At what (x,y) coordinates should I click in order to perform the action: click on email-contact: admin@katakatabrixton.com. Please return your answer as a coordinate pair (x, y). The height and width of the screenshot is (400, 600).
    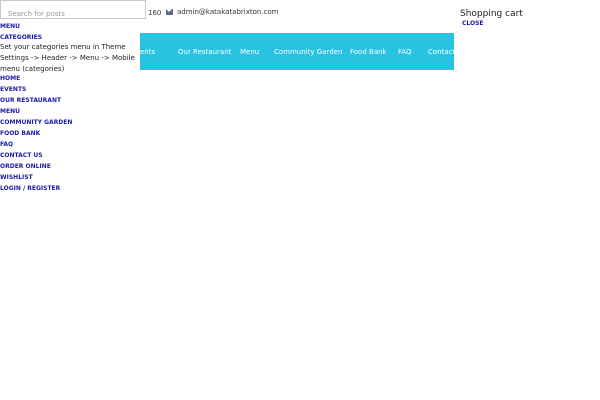
    Looking at the image, I should click on (222, 12).